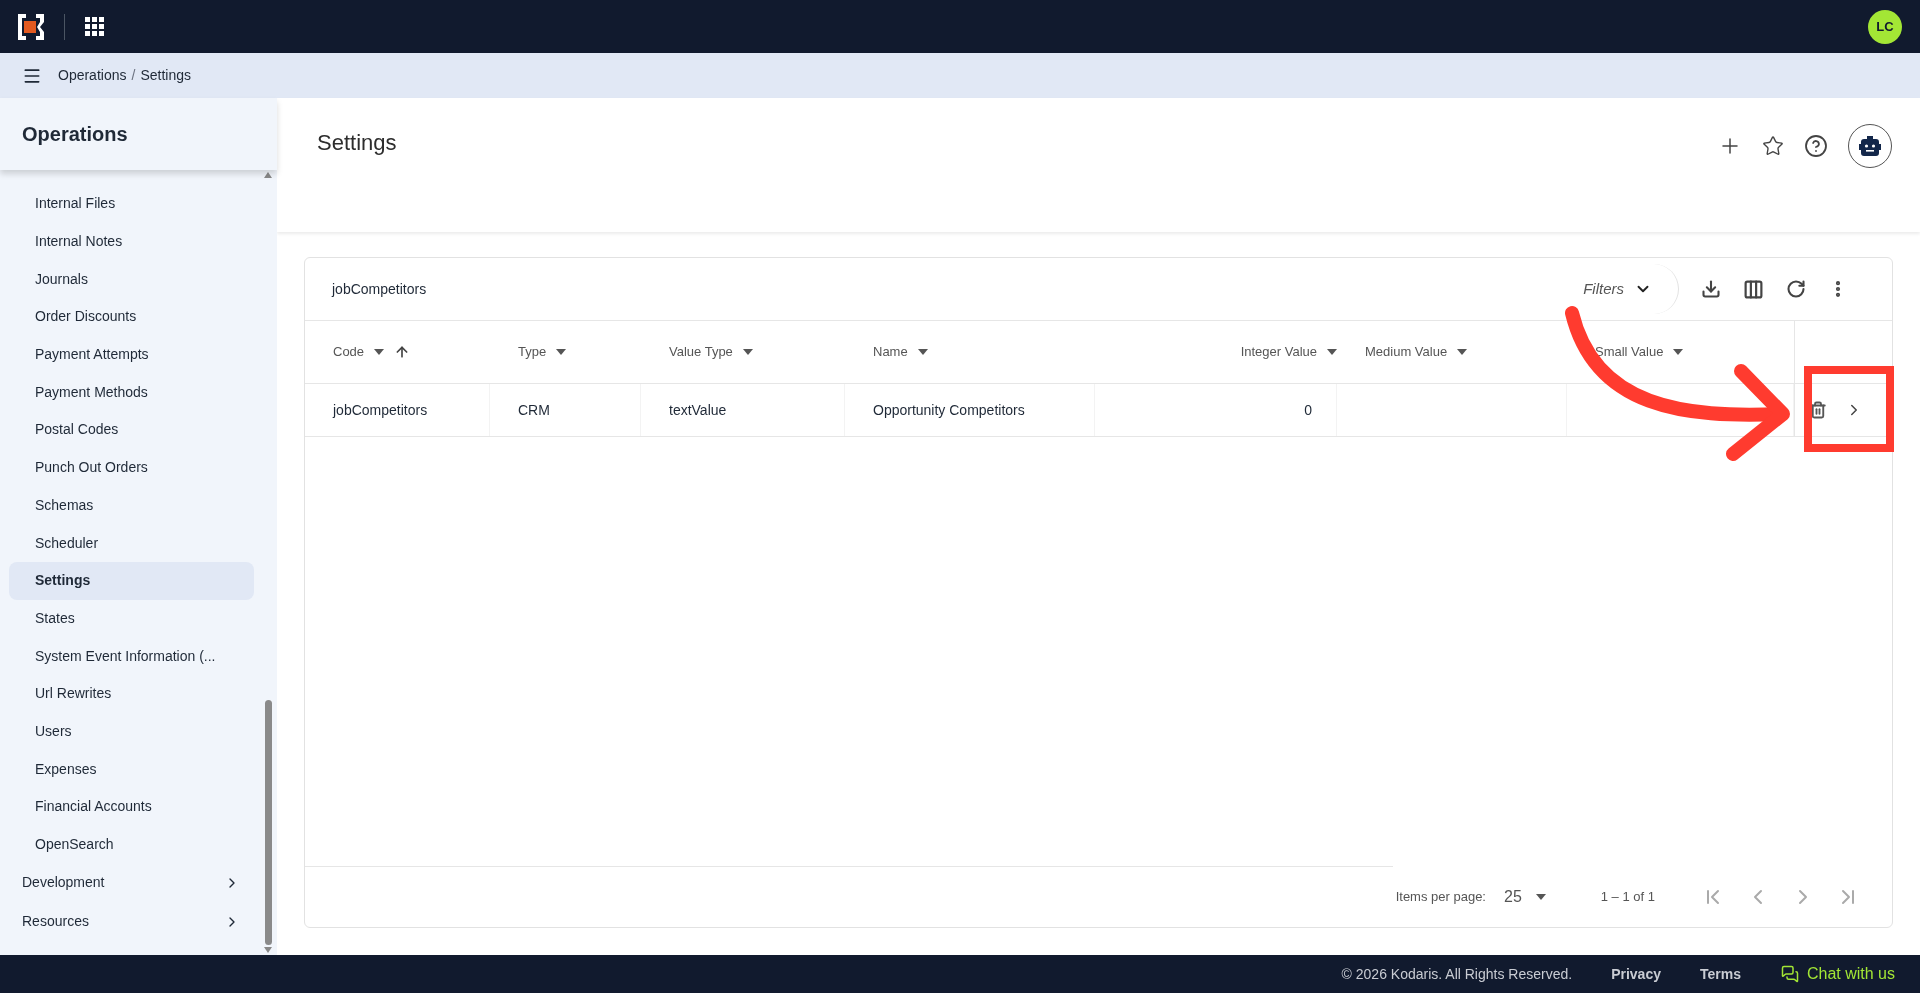 Image resolution: width=1920 pixels, height=993 pixels. What do you see at coordinates (1636, 974) in the screenshot?
I see `footer-link: Privacy` at bounding box center [1636, 974].